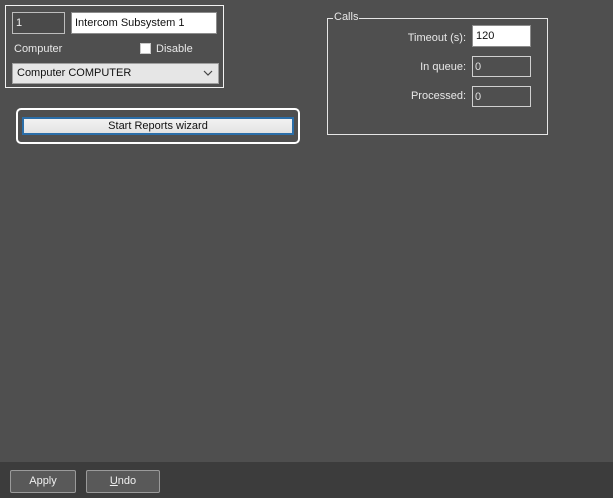 This screenshot has width=613, height=498. What do you see at coordinates (38, 49) in the screenshot?
I see `computer-label: Computer` at bounding box center [38, 49].